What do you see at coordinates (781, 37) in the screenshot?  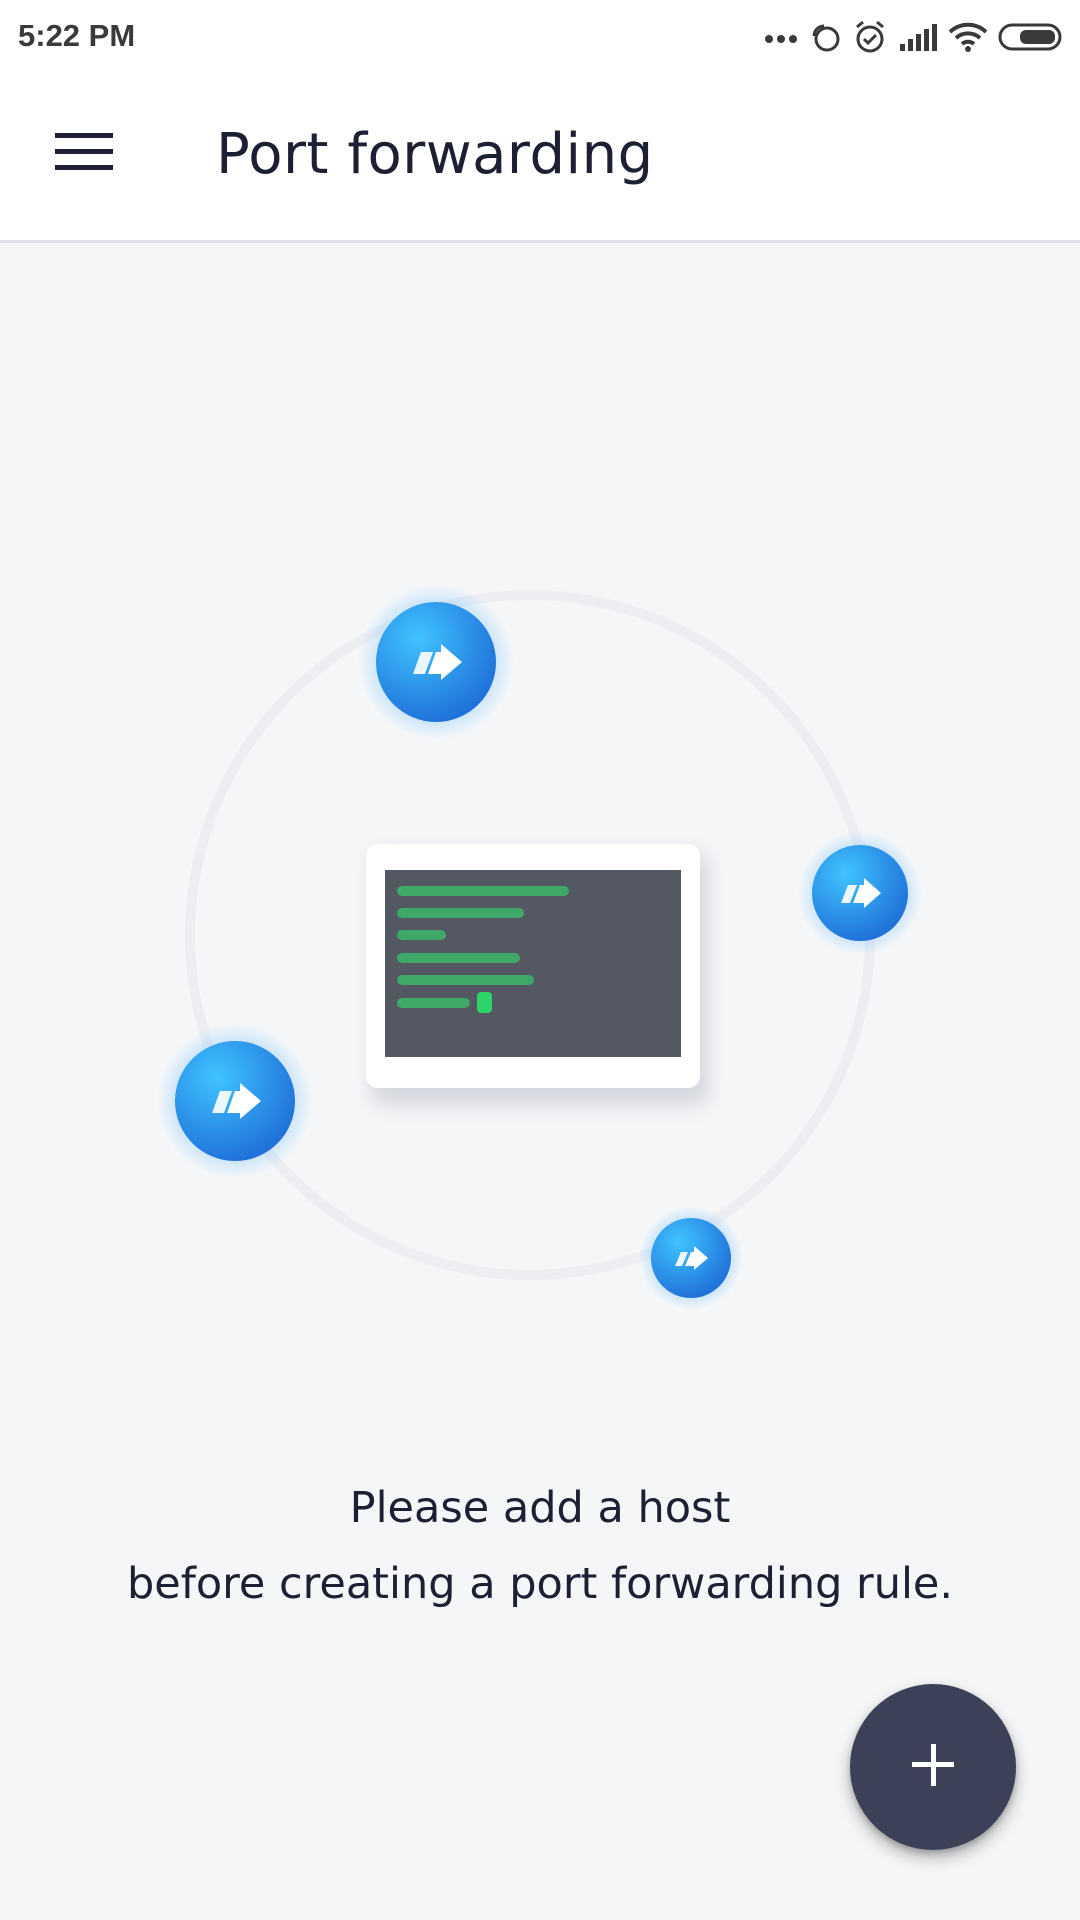 I see `more-dots-icon` at bounding box center [781, 37].